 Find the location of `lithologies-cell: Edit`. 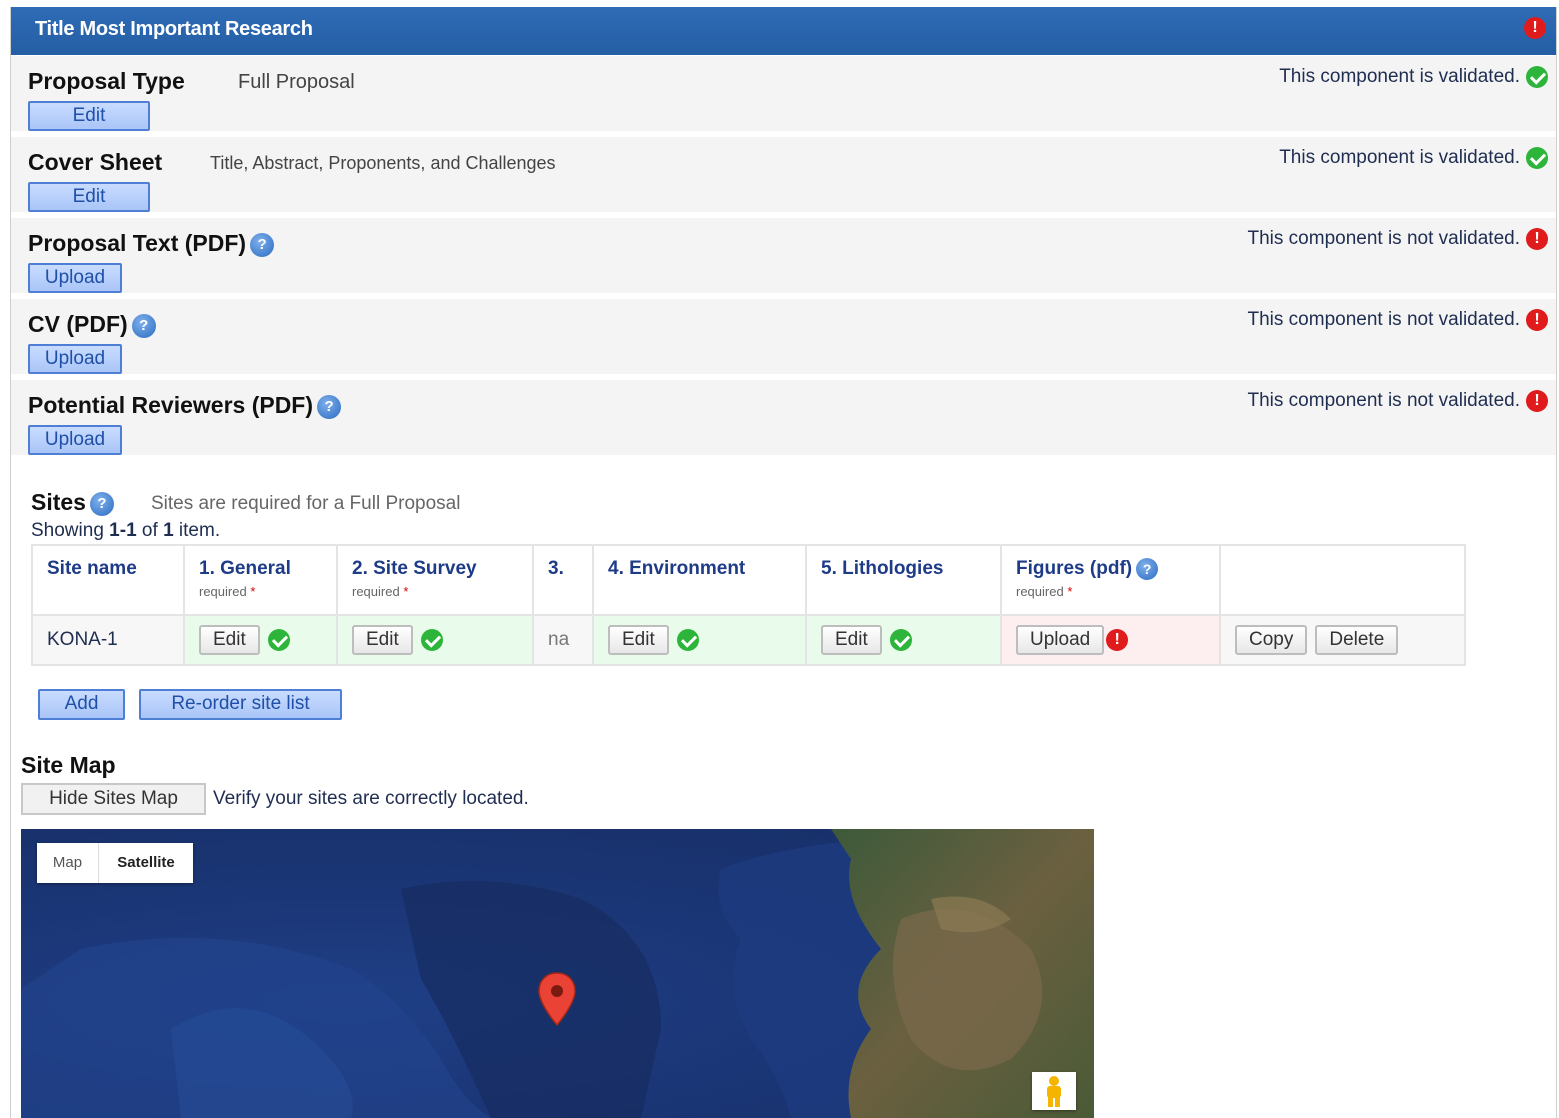

lithologies-cell: Edit is located at coordinates (903, 640).